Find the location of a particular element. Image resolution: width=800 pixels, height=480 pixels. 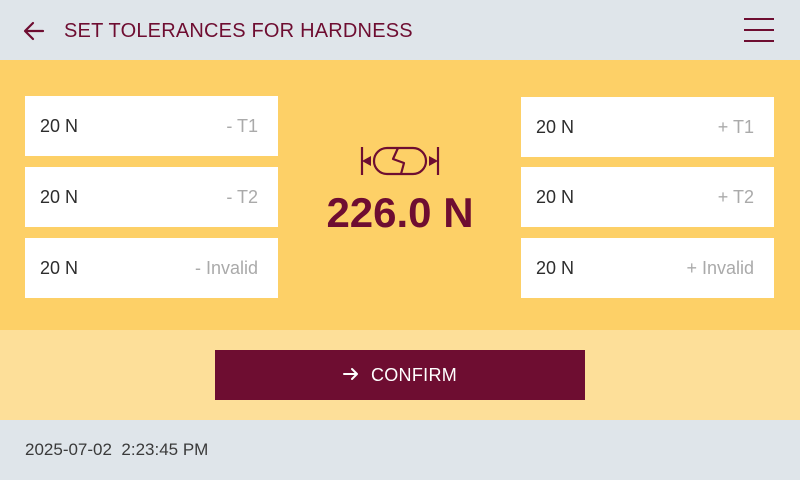

plus-t1-field: 20 N + T1 is located at coordinates (647, 127).